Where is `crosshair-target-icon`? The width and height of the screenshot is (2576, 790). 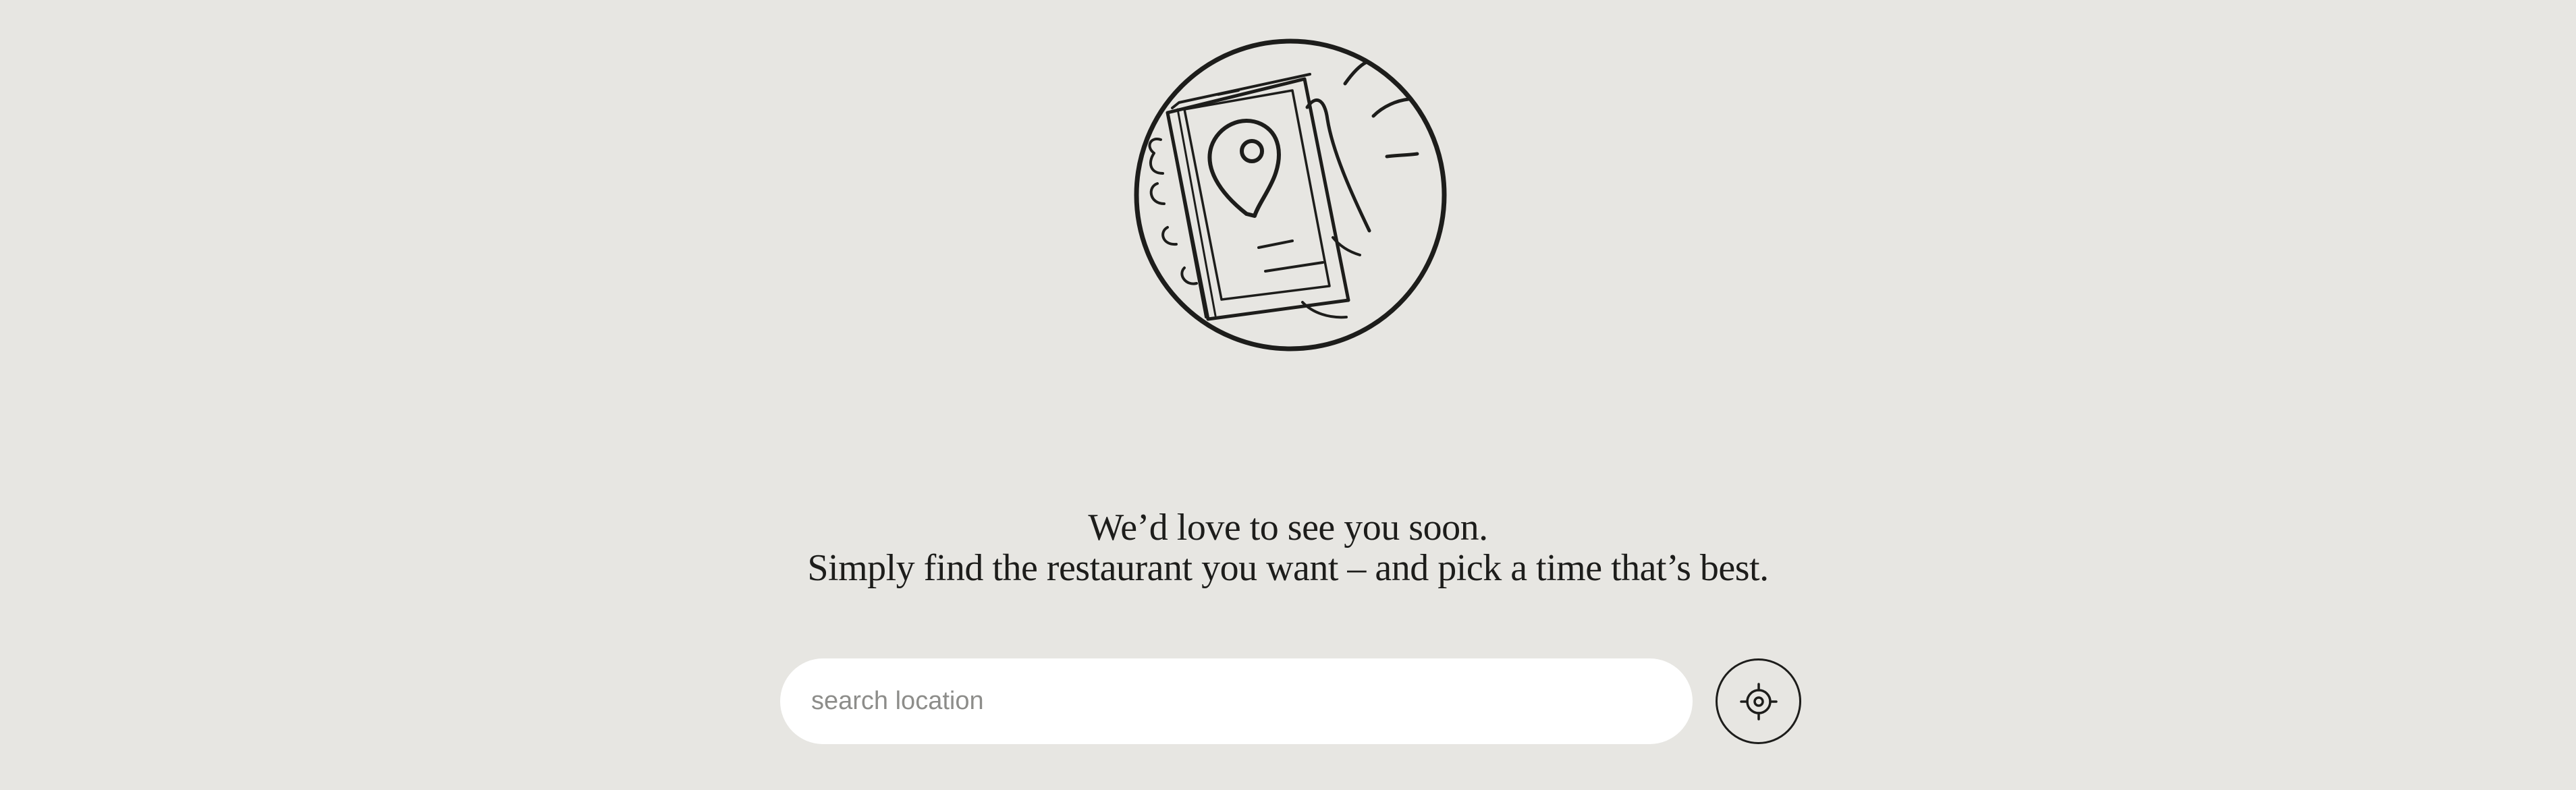
crosshair-target-icon is located at coordinates (1758, 701).